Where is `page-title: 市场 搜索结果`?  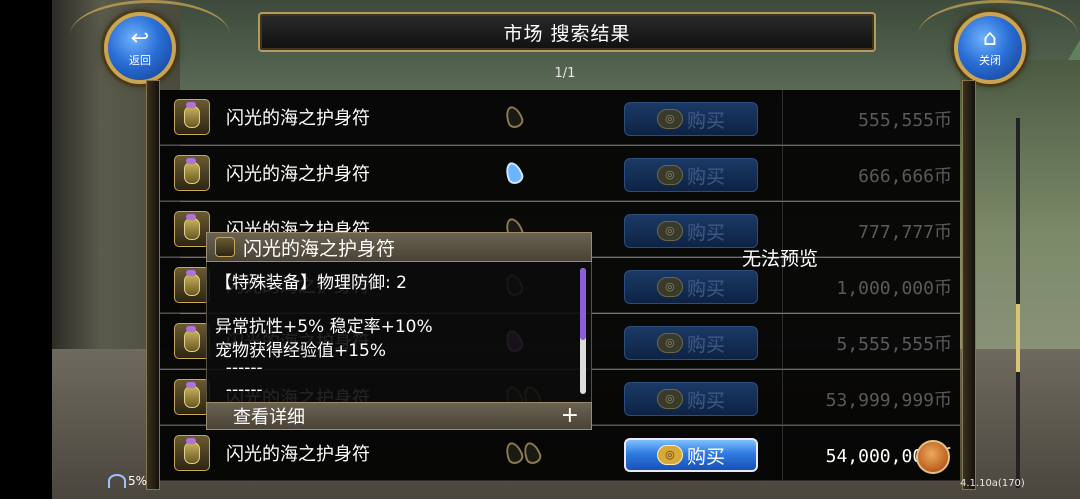 page-title: 市场 搜索结果 is located at coordinates (567, 33).